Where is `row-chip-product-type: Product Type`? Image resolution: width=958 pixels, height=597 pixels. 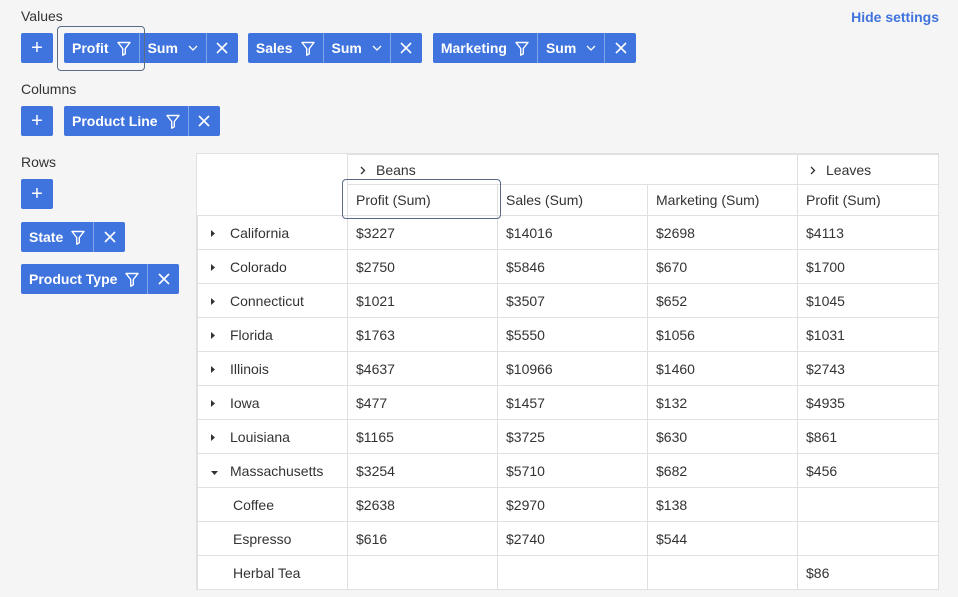 row-chip-product-type: Product Type is located at coordinates (100, 279).